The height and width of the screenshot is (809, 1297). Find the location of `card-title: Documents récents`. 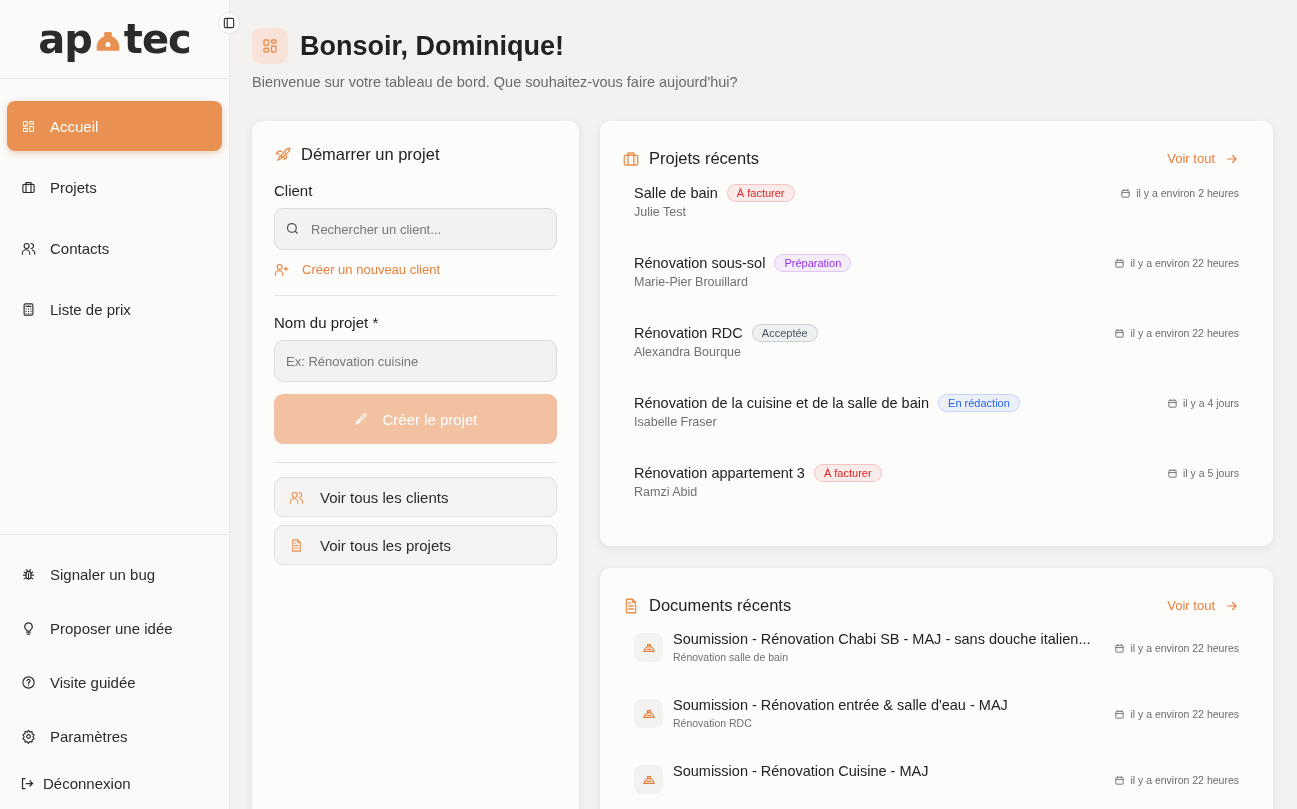

card-title: Documents récents is located at coordinates (720, 605).